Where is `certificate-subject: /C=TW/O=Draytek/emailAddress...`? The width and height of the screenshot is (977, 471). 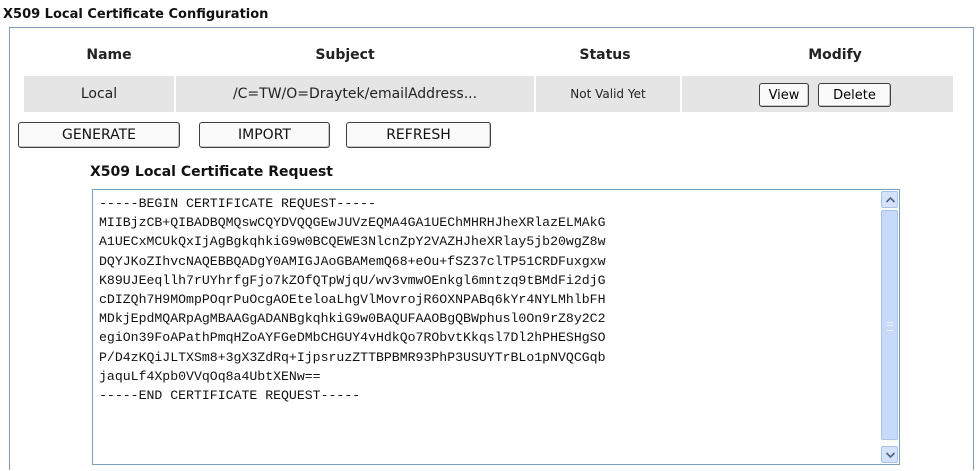 certificate-subject: /C=TW/O=Draytek/emailAddress... is located at coordinates (355, 94).